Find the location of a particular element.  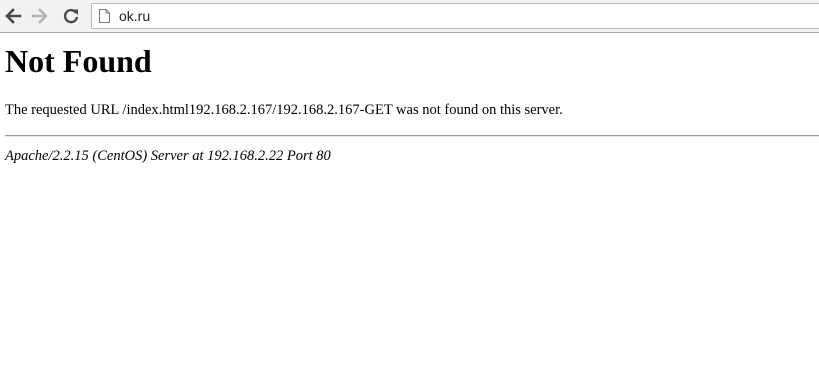

reload-button is located at coordinates (71, 16).